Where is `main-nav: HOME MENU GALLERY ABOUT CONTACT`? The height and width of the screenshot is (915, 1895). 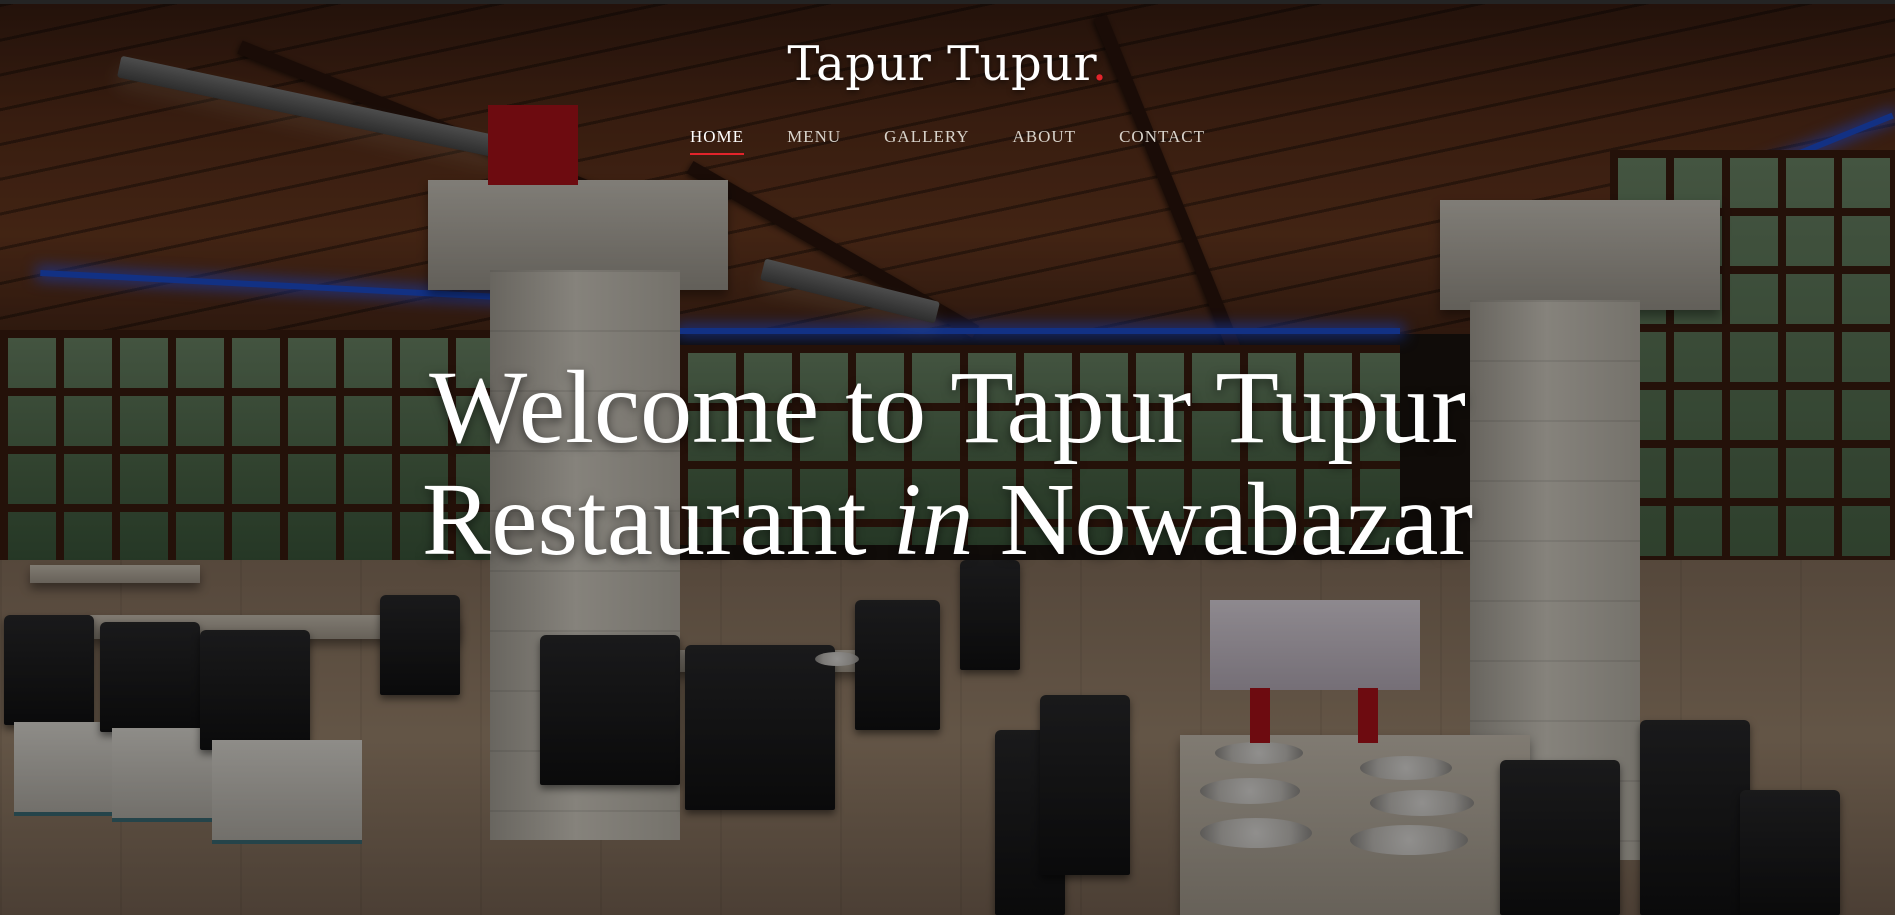 main-nav: HOME MENU GALLERY ABOUT CONTACT is located at coordinates (947, 141).